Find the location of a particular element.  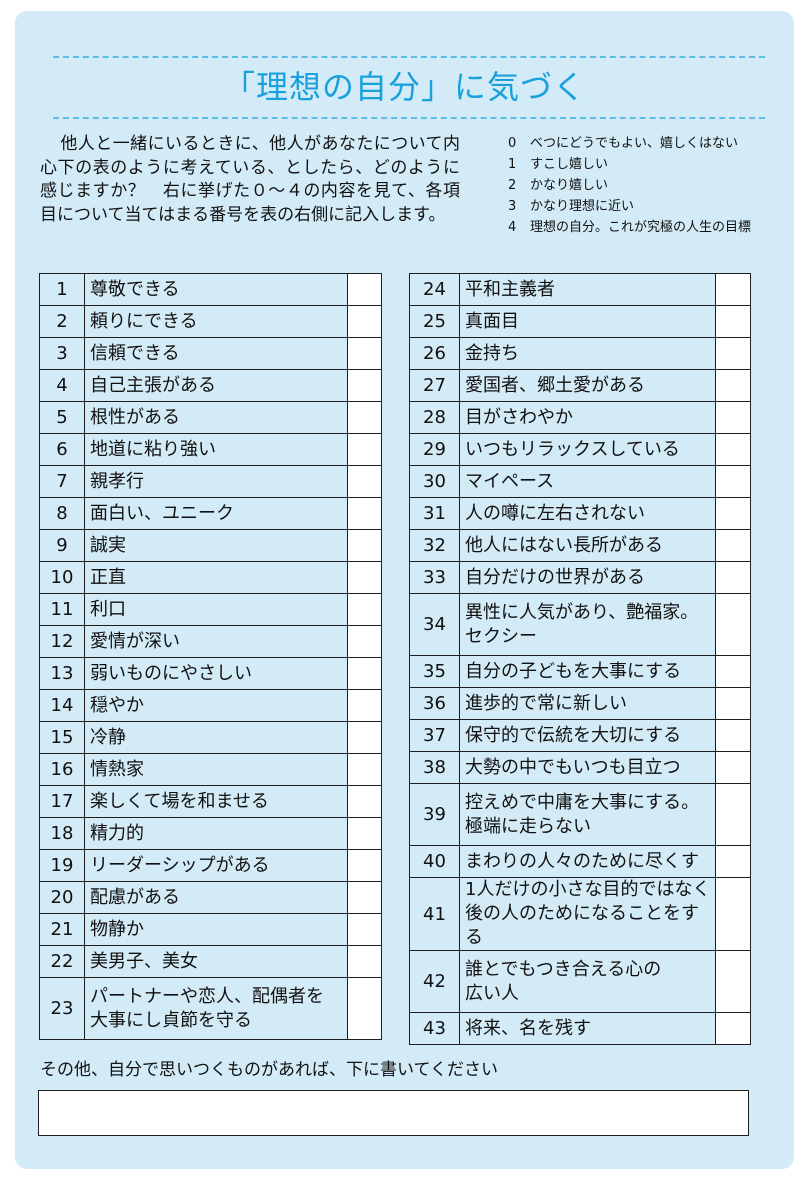

item-label: 愛国者、郷土愛がある is located at coordinates (587, 385).